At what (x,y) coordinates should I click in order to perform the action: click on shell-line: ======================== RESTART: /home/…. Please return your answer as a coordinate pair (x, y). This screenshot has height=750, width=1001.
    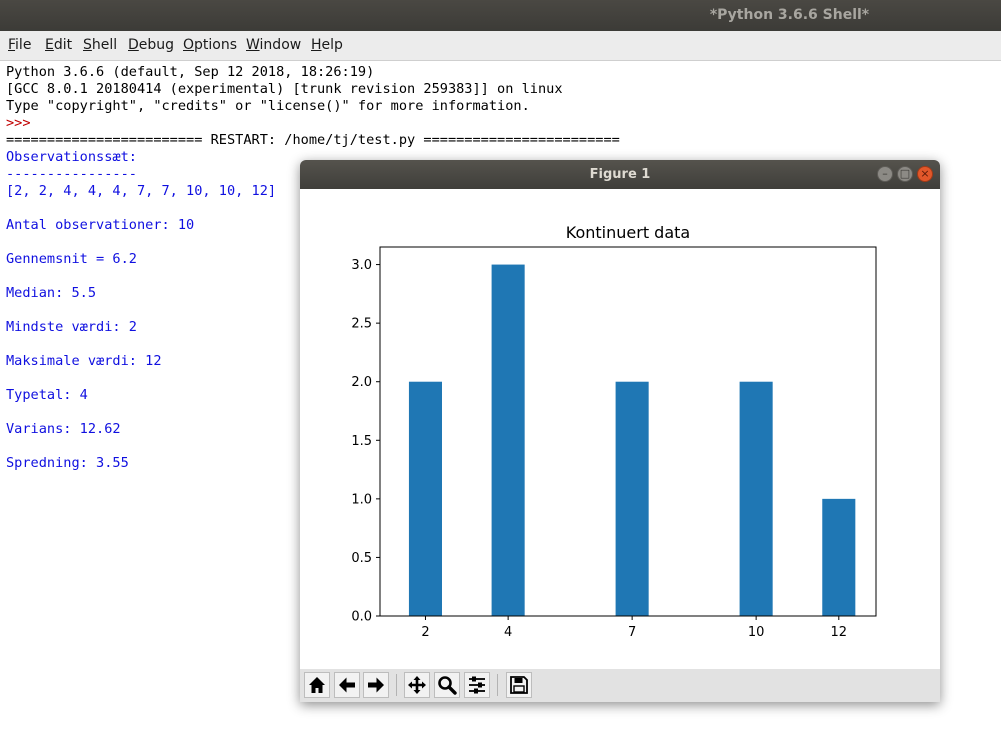
    Looking at the image, I should click on (313, 140).